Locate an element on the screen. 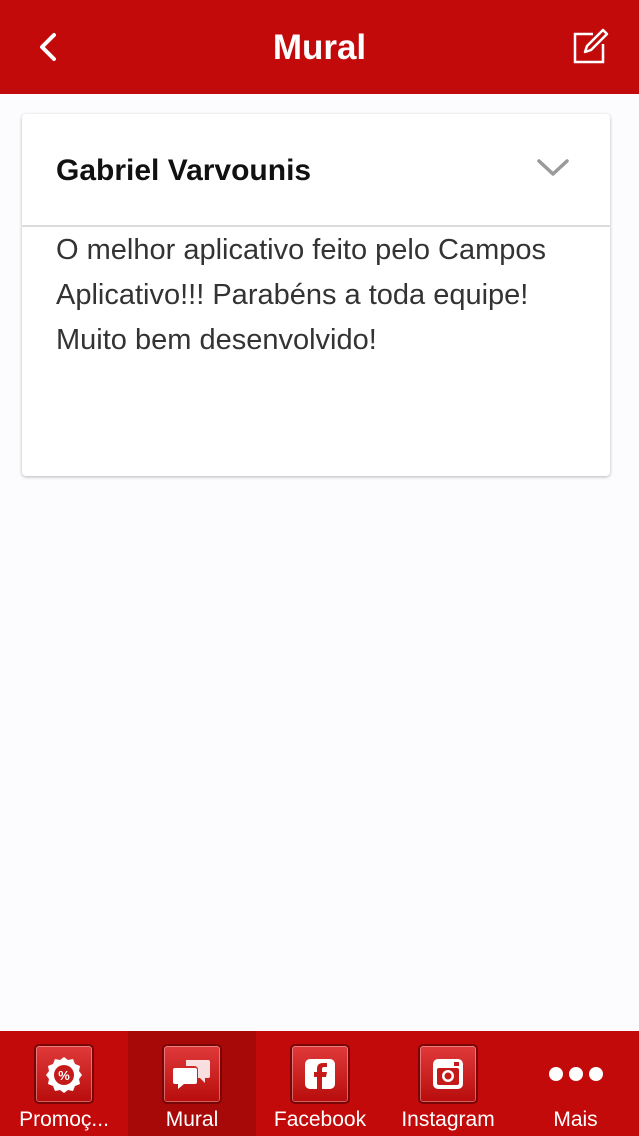 The width and height of the screenshot is (639, 1136). more-dots-icon is located at coordinates (576, 1074).